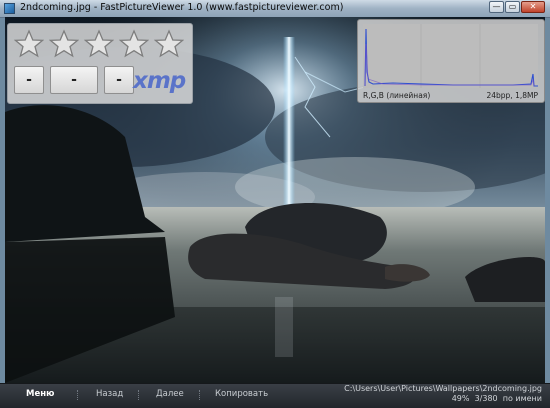  I want to click on star-2-icon, so click(64, 44).